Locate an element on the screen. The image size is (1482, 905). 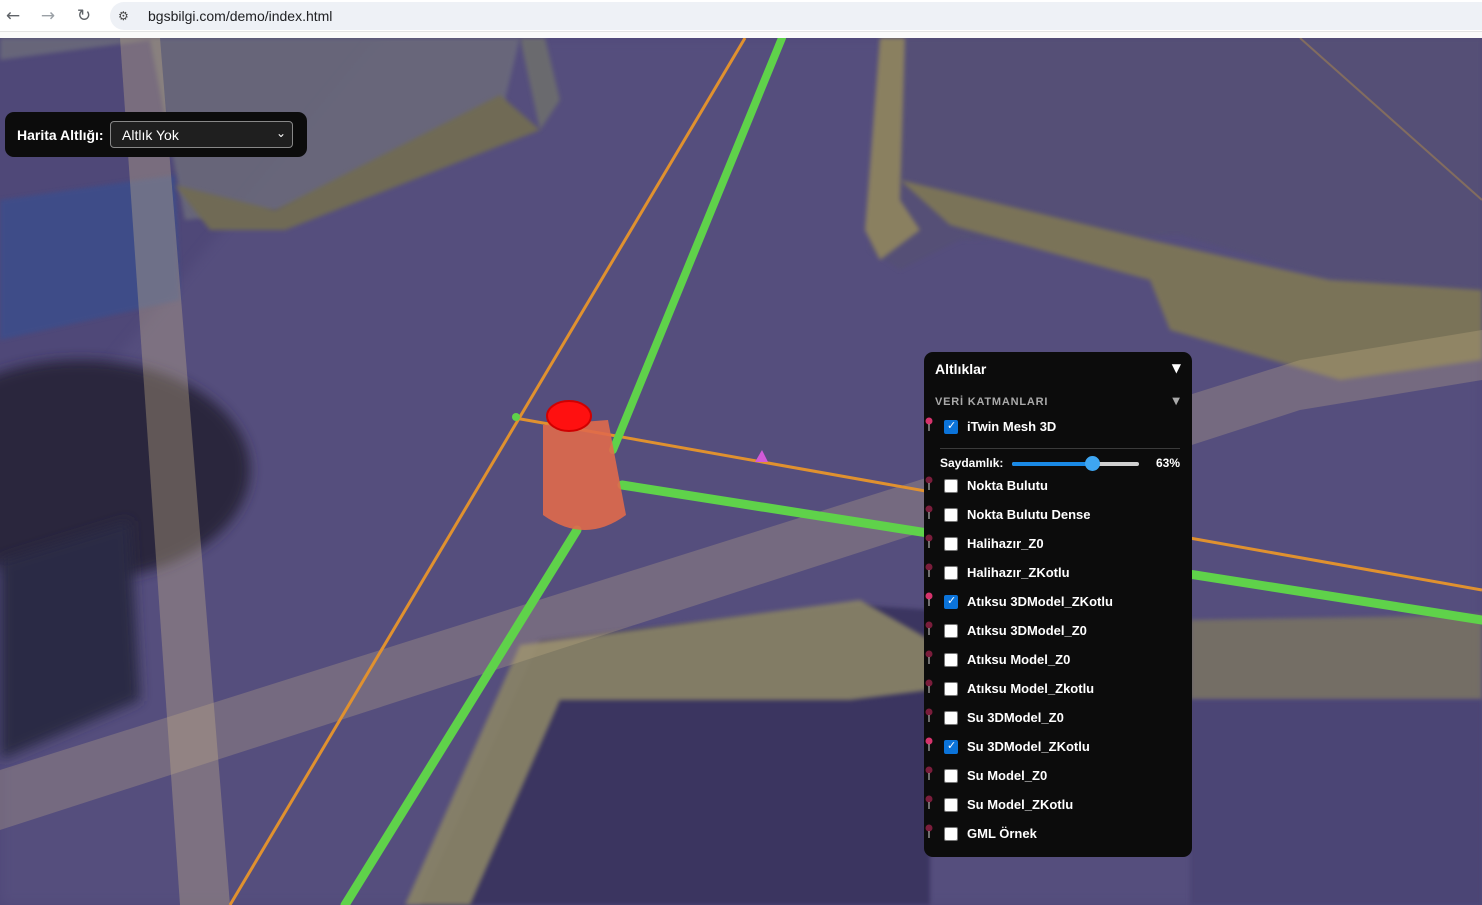
opacity-slider-fill is located at coordinates (1052, 464).